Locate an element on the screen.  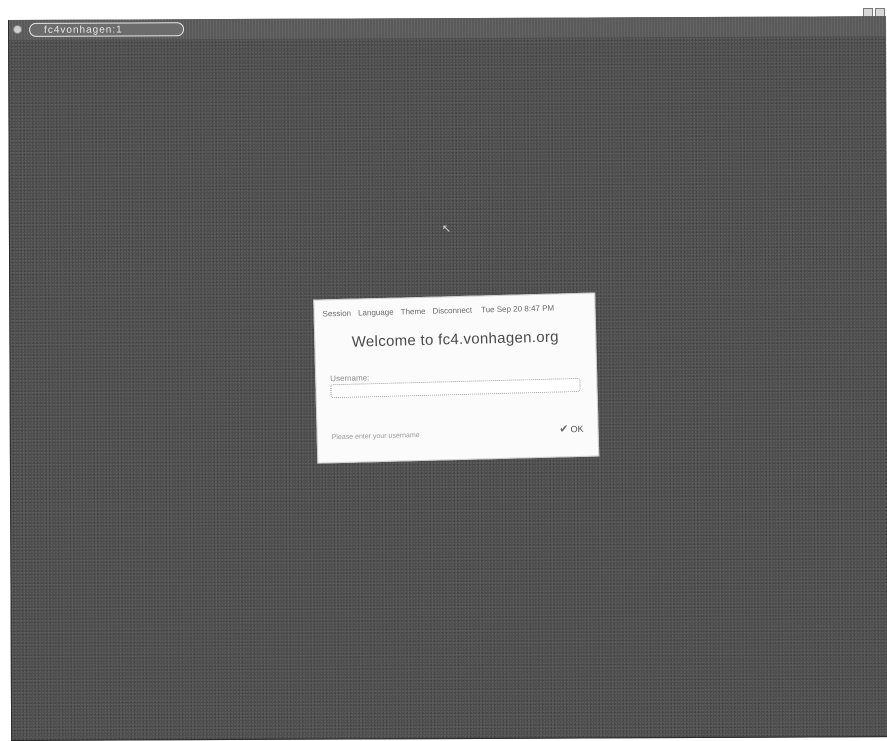
menu-disconnect: Disconnect is located at coordinates (452, 311).